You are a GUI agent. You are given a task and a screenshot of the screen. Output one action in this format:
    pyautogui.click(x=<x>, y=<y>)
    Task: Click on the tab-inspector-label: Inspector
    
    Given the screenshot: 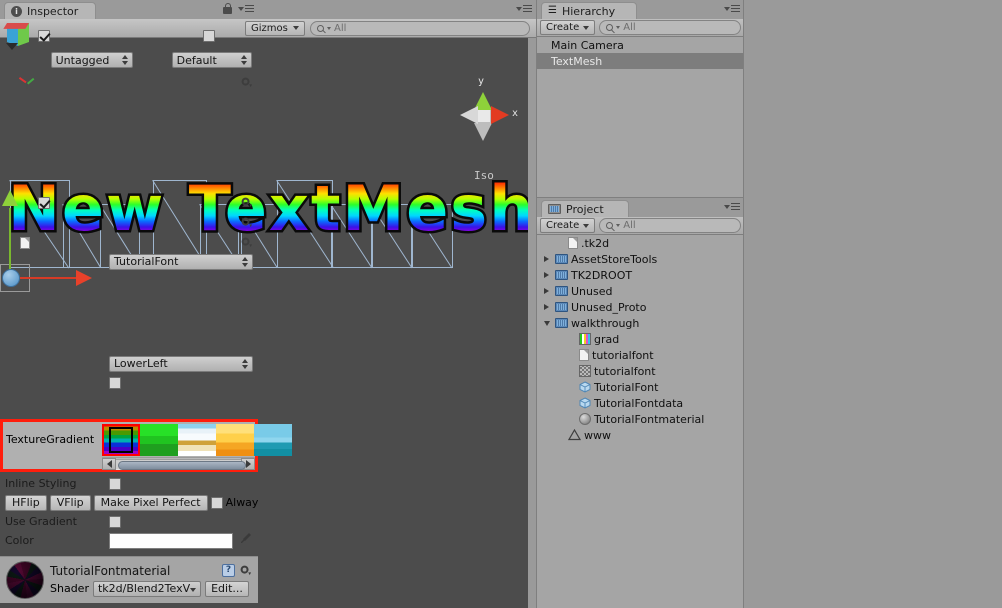 What is the action you would take?
    pyautogui.click(x=53, y=11)
    